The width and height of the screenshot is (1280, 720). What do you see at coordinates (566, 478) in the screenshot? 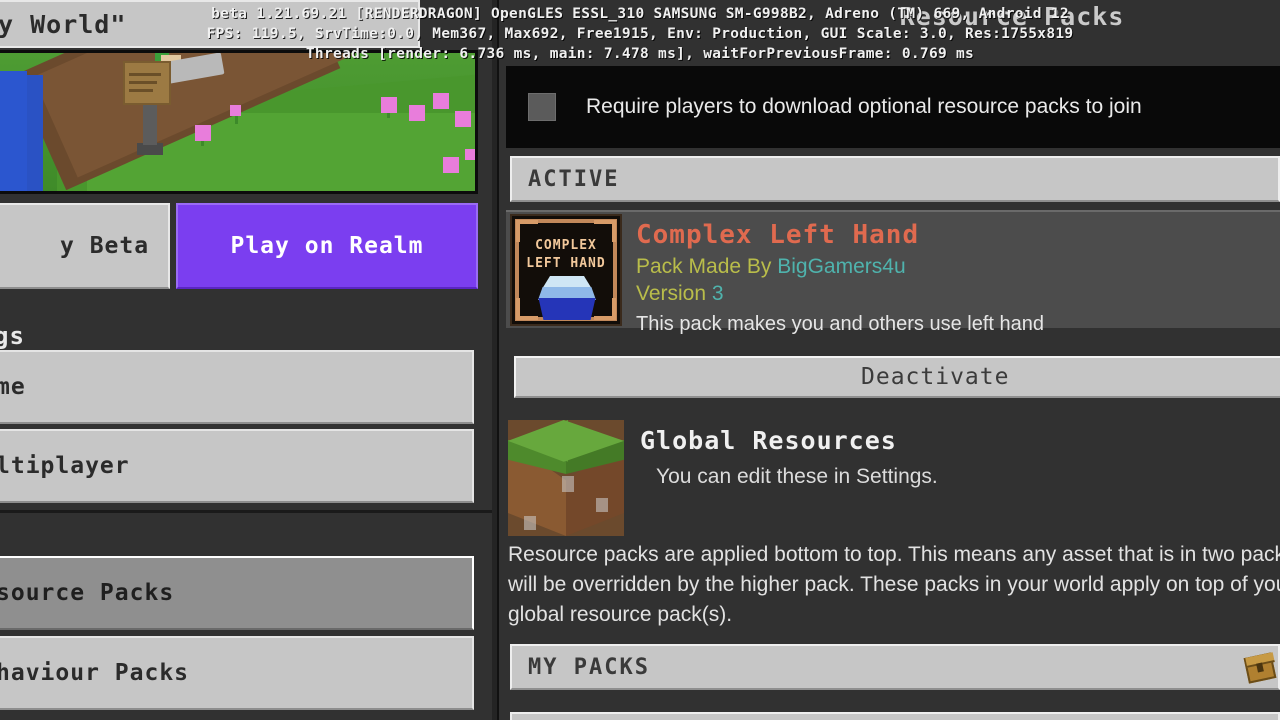
I see `grass-block-icon` at bounding box center [566, 478].